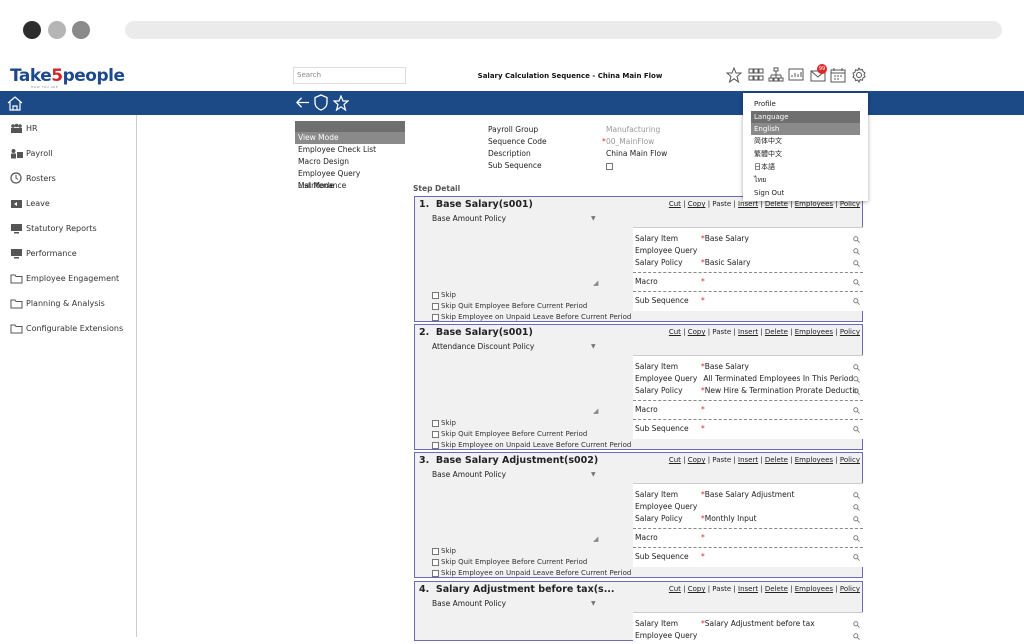 Image resolution: width=1024 pixels, height=644 pixels. I want to click on menu-item-traditional-chinese: 繁體中文, so click(805, 154).